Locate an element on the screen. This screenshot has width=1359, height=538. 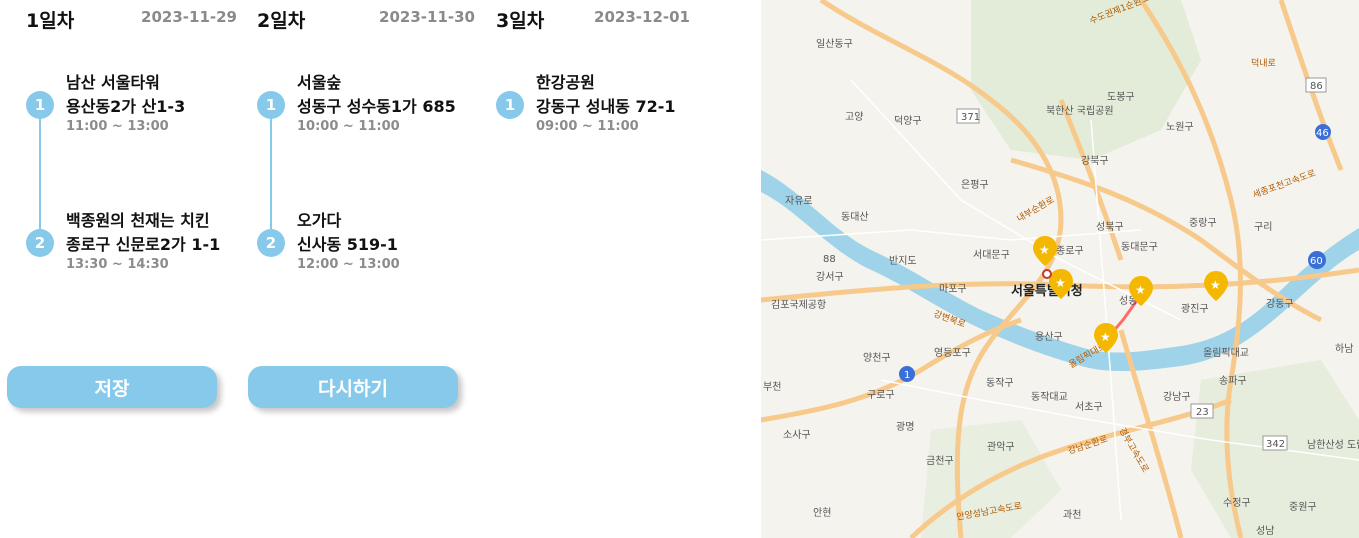
svg-text: 60 is located at coordinates (1316, 261).